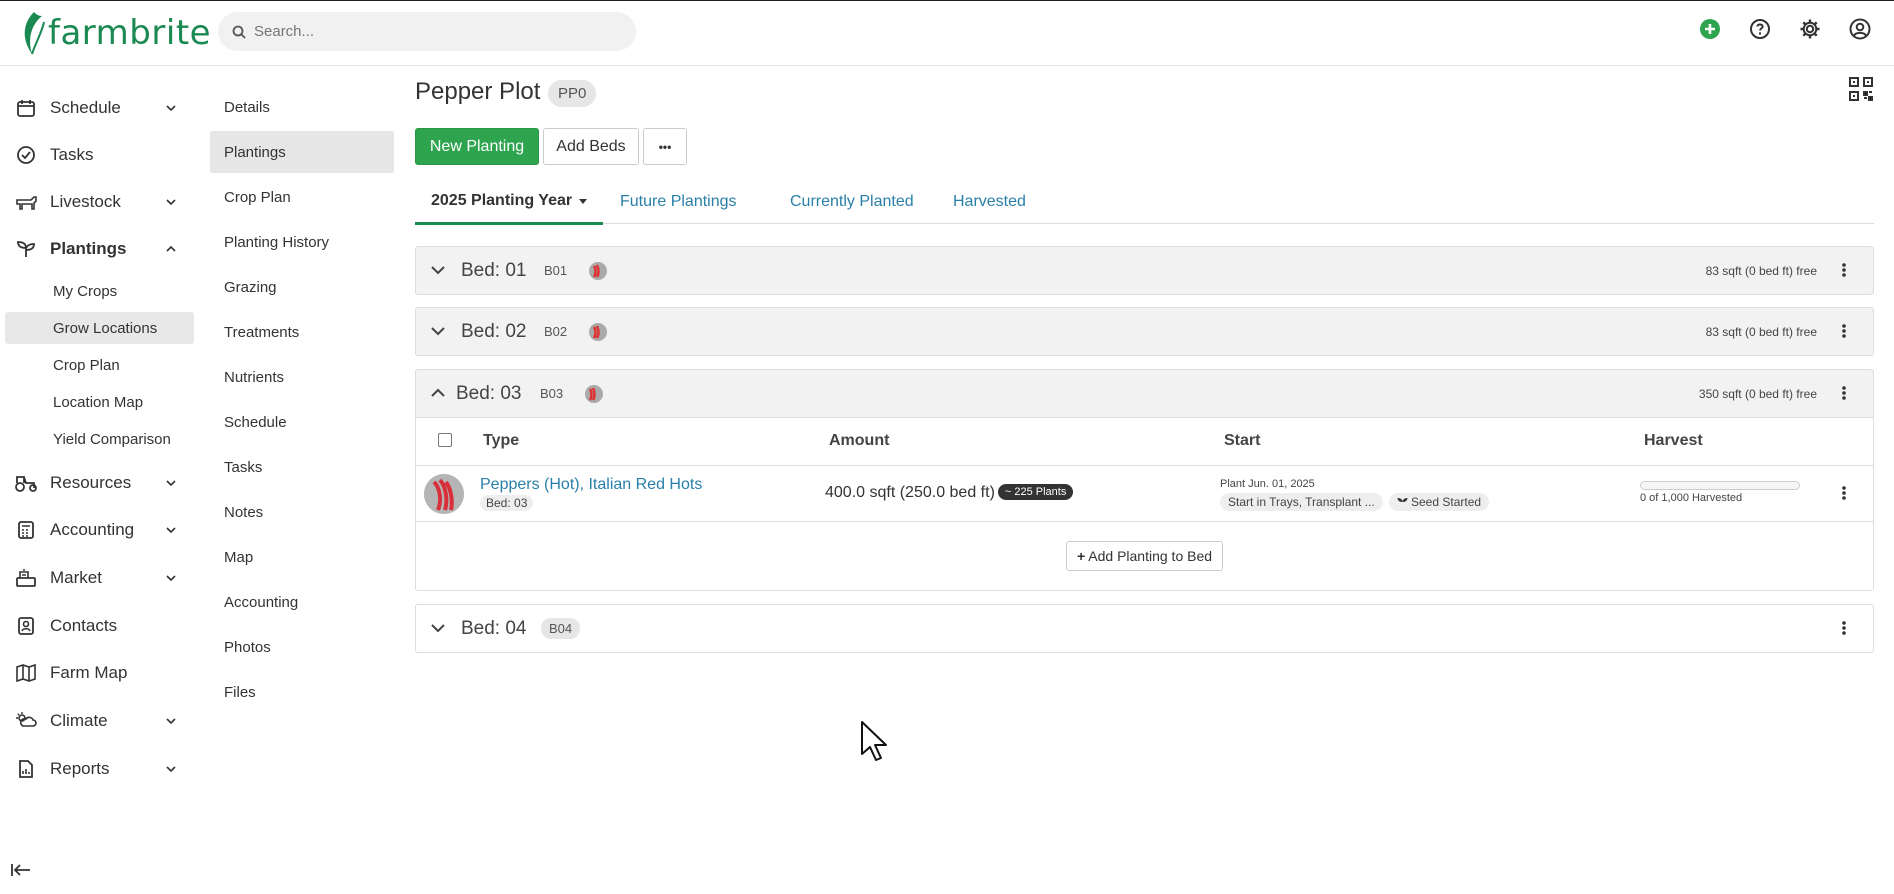  I want to click on subnav-crop-plan-tab: Crop Plan, so click(302, 197).